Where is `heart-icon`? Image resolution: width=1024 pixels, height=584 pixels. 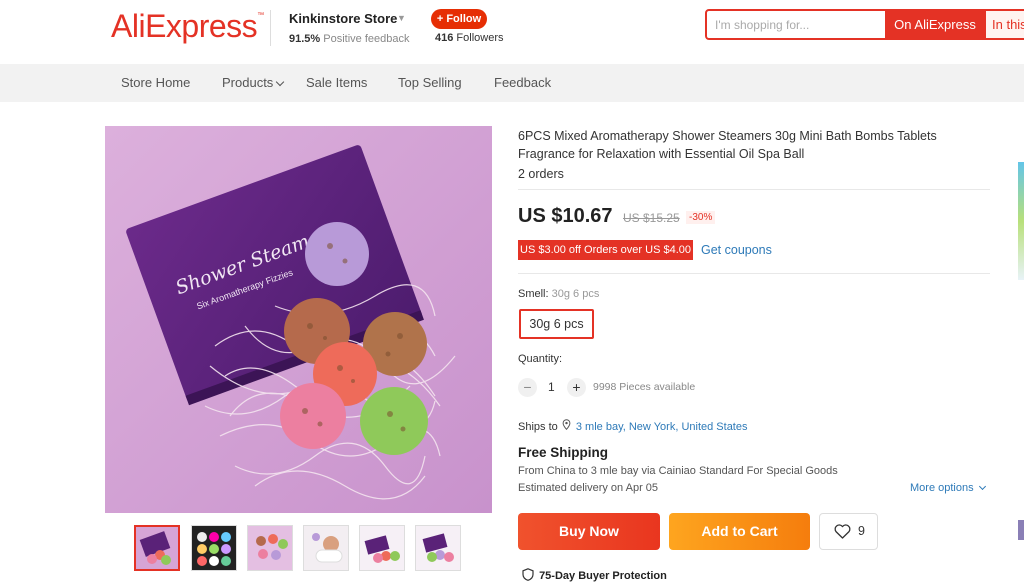 heart-icon is located at coordinates (842, 534).